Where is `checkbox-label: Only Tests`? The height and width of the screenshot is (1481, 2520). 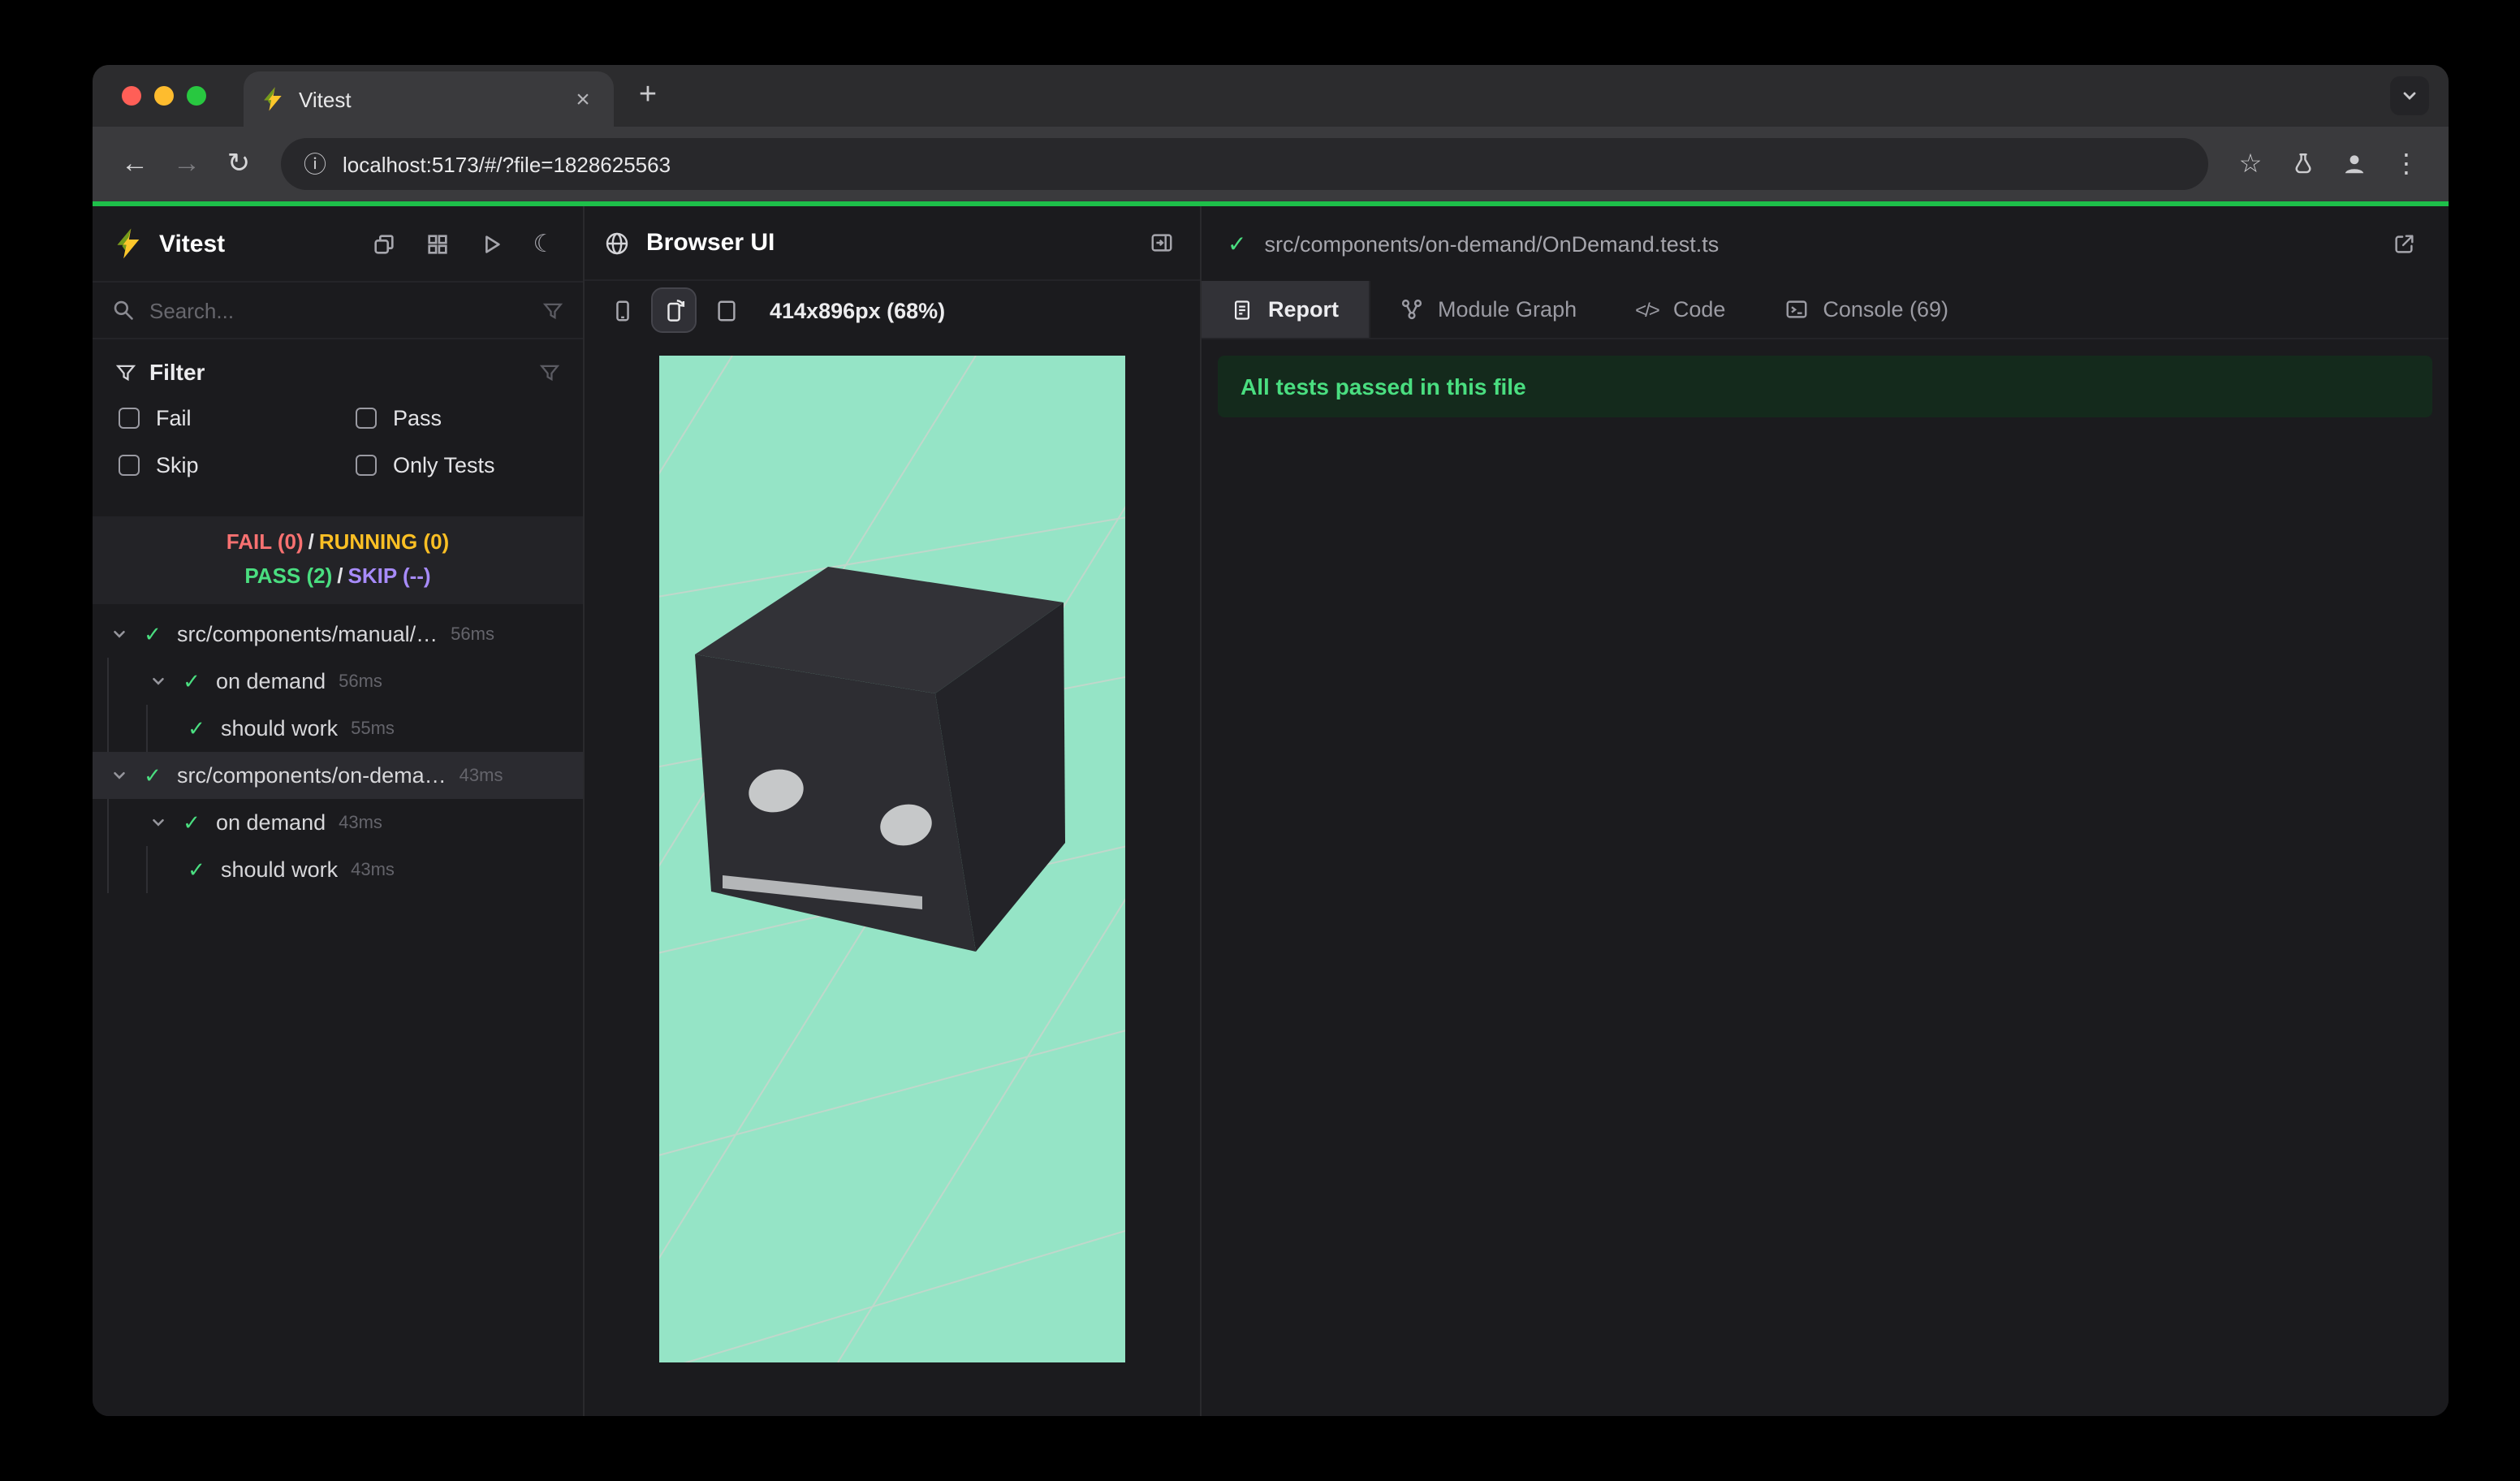 checkbox-label: Only Tests is located at coordinates (444, 465).